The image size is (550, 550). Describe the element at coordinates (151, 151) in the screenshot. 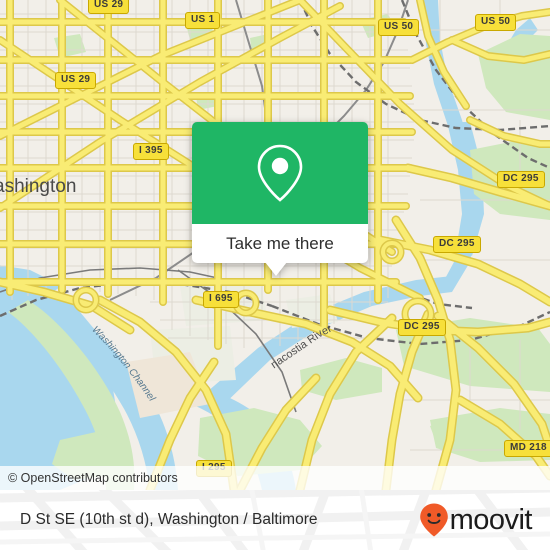

I see `road-shield: I 395` at that location.